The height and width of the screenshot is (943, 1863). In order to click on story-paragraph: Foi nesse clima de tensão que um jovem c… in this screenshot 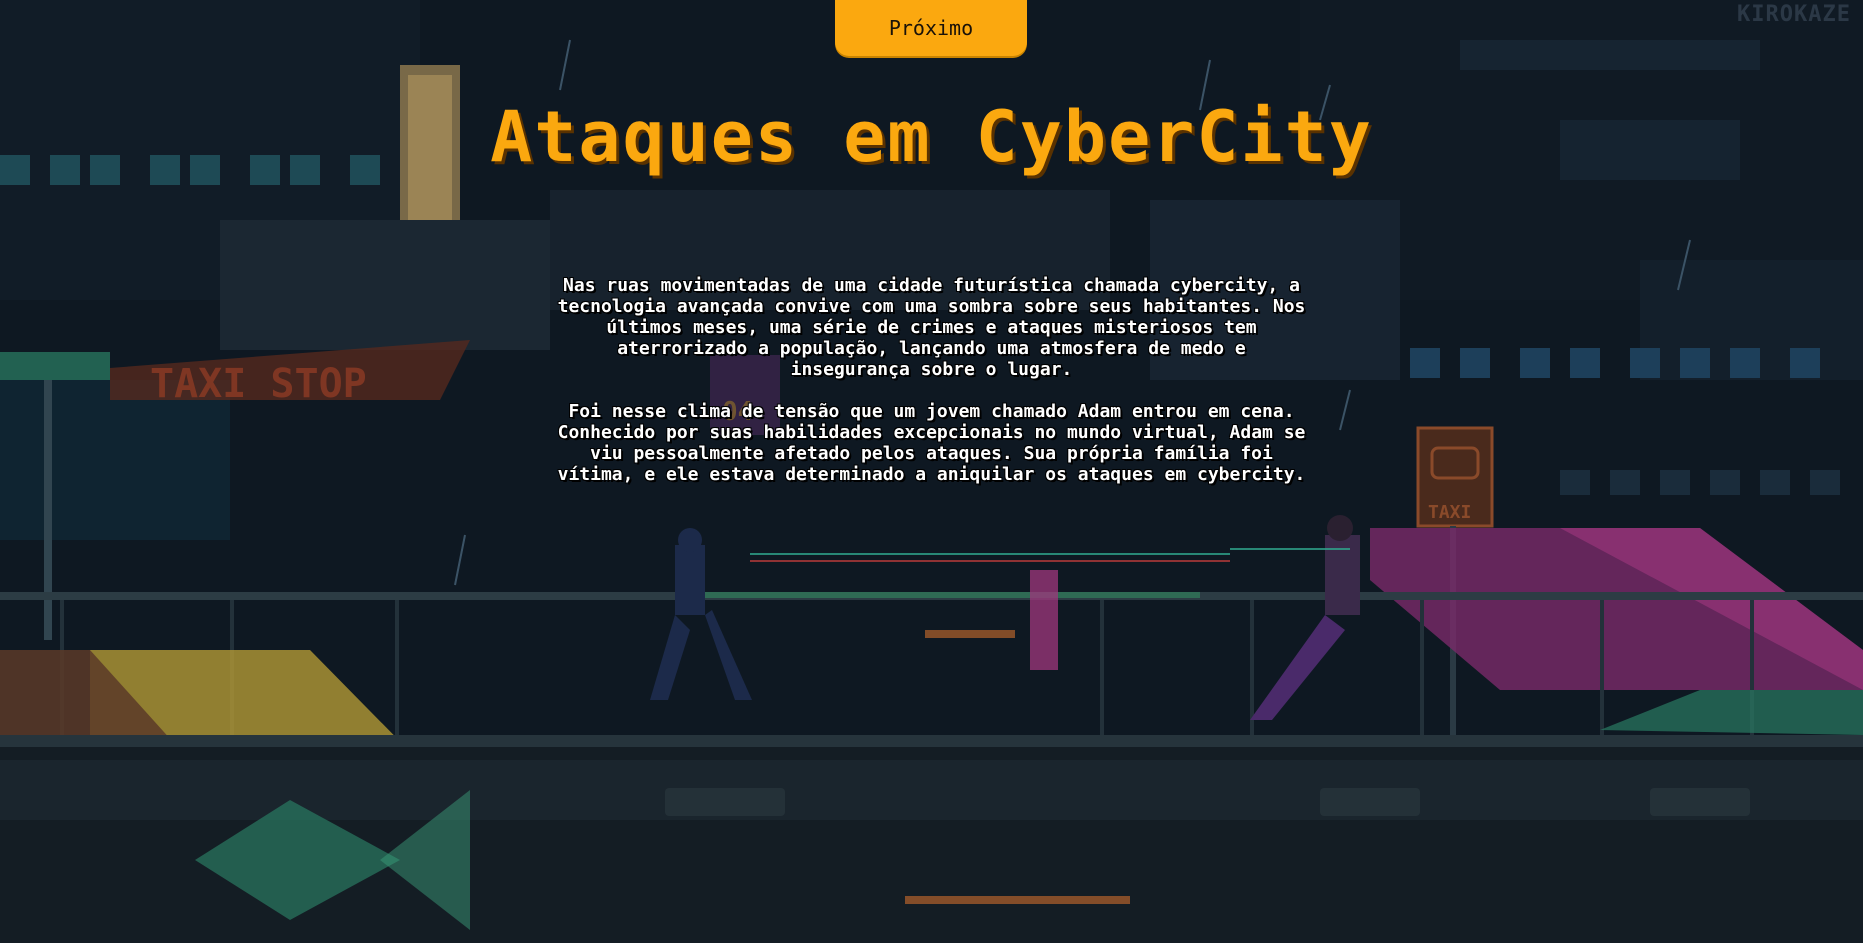, I will do `click(931, 443)`.